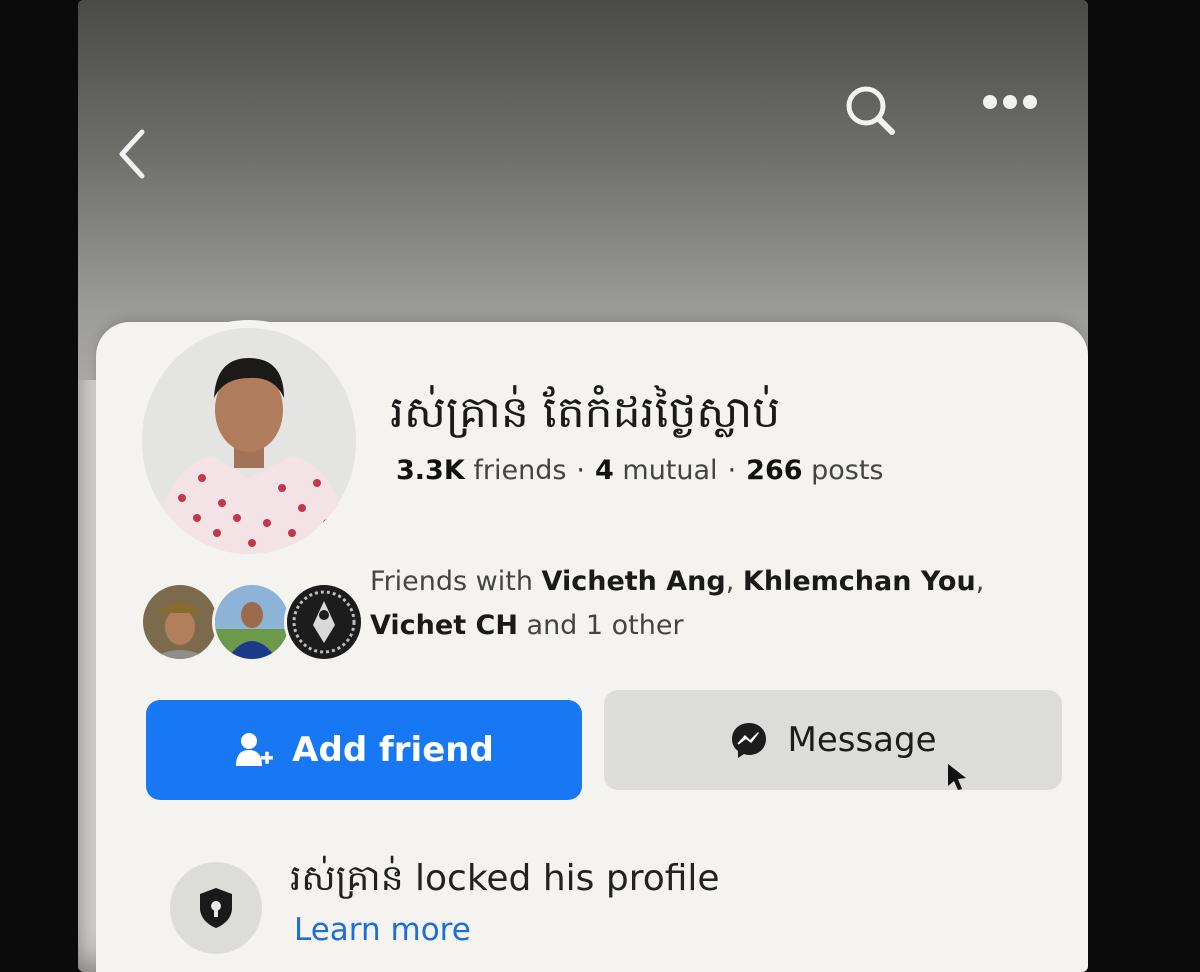 This screenshot has height=972, width=1200. I want to click on posts-count: 266, so click(774, 470).